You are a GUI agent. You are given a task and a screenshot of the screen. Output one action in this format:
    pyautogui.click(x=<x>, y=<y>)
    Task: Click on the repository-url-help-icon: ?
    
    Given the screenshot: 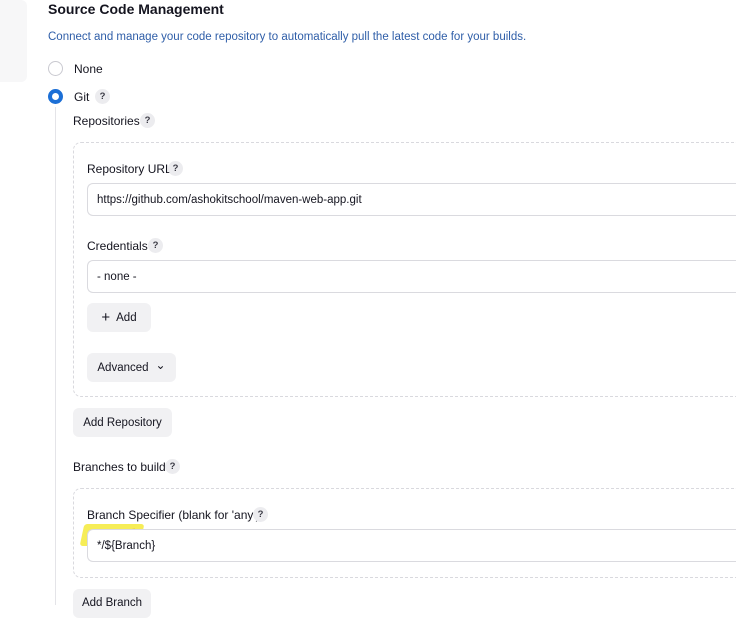 What is the action you would take?
    pyautogui.click(x=175, y=168)
    